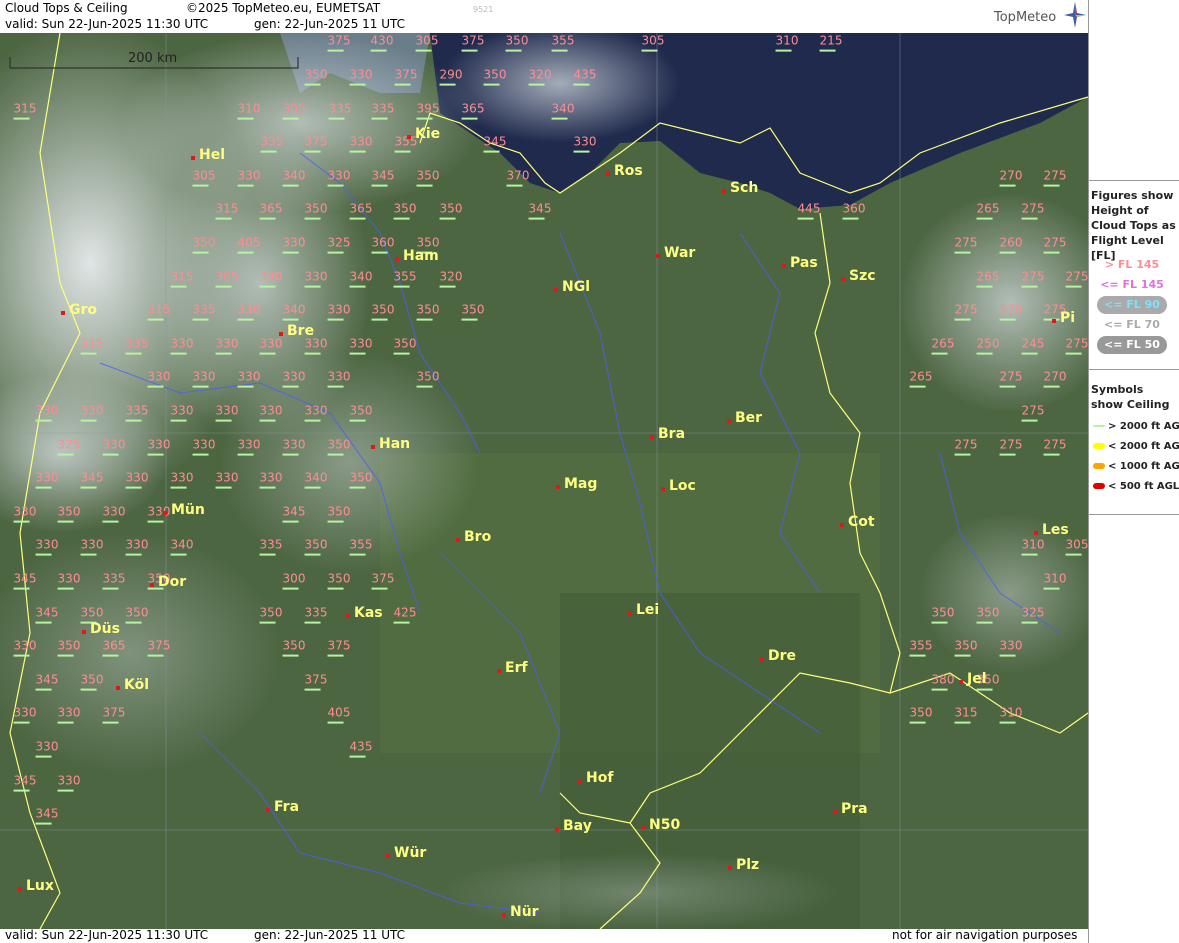 The height and width of the screenshot is (943, 1179). Describe the element at coordinates (428, 110) in the screenshot. I see `cloud-top-label: 395` at that location.